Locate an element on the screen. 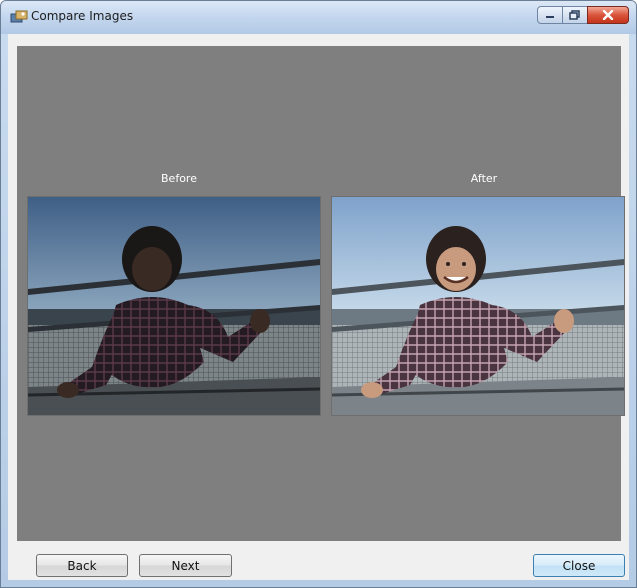 This screenshot has height=588, width=637. window-title: Compare Images is located at coordinates (82, 16).